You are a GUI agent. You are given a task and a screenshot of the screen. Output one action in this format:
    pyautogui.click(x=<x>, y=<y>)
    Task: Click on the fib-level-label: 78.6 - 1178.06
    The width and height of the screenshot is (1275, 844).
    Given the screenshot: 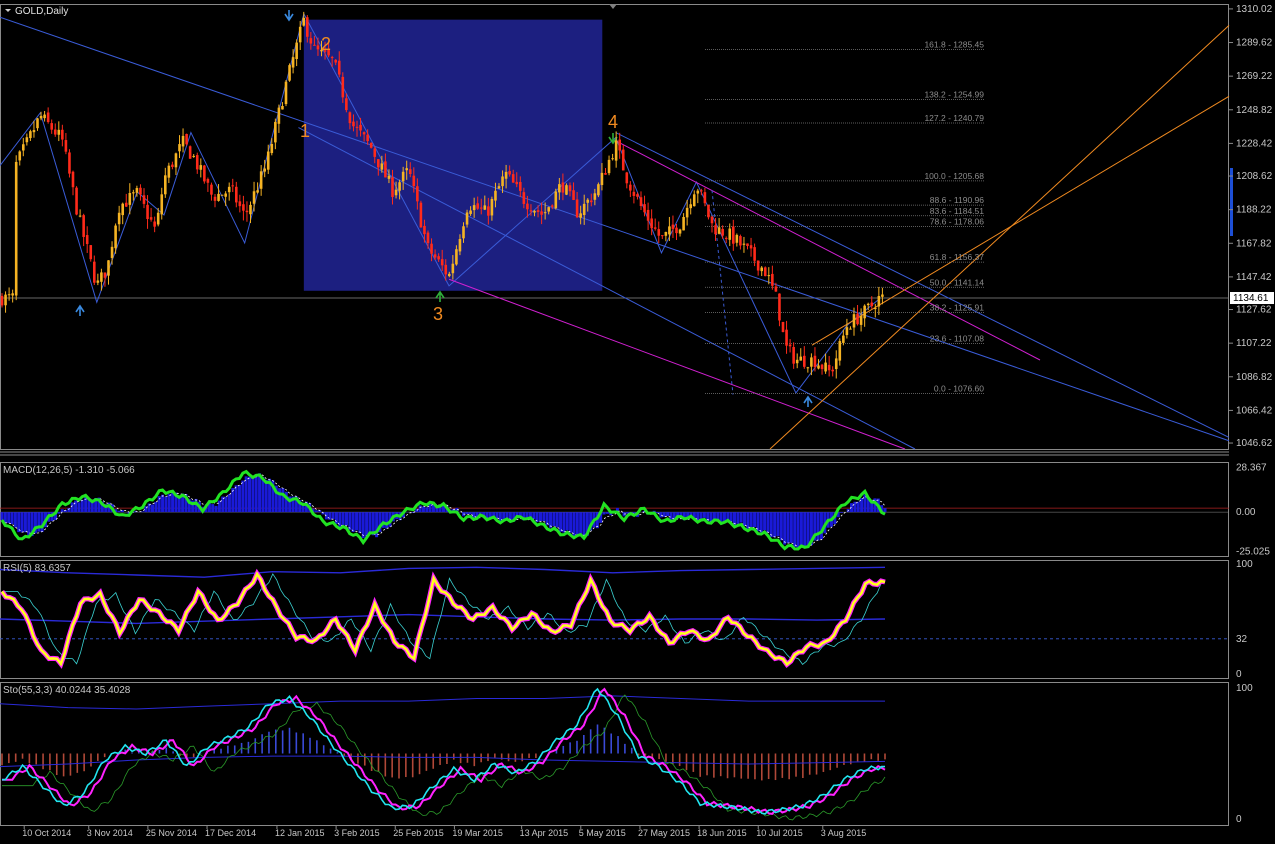 What is the action you would take?
    pyautogui.click(x=957, y=221)
    